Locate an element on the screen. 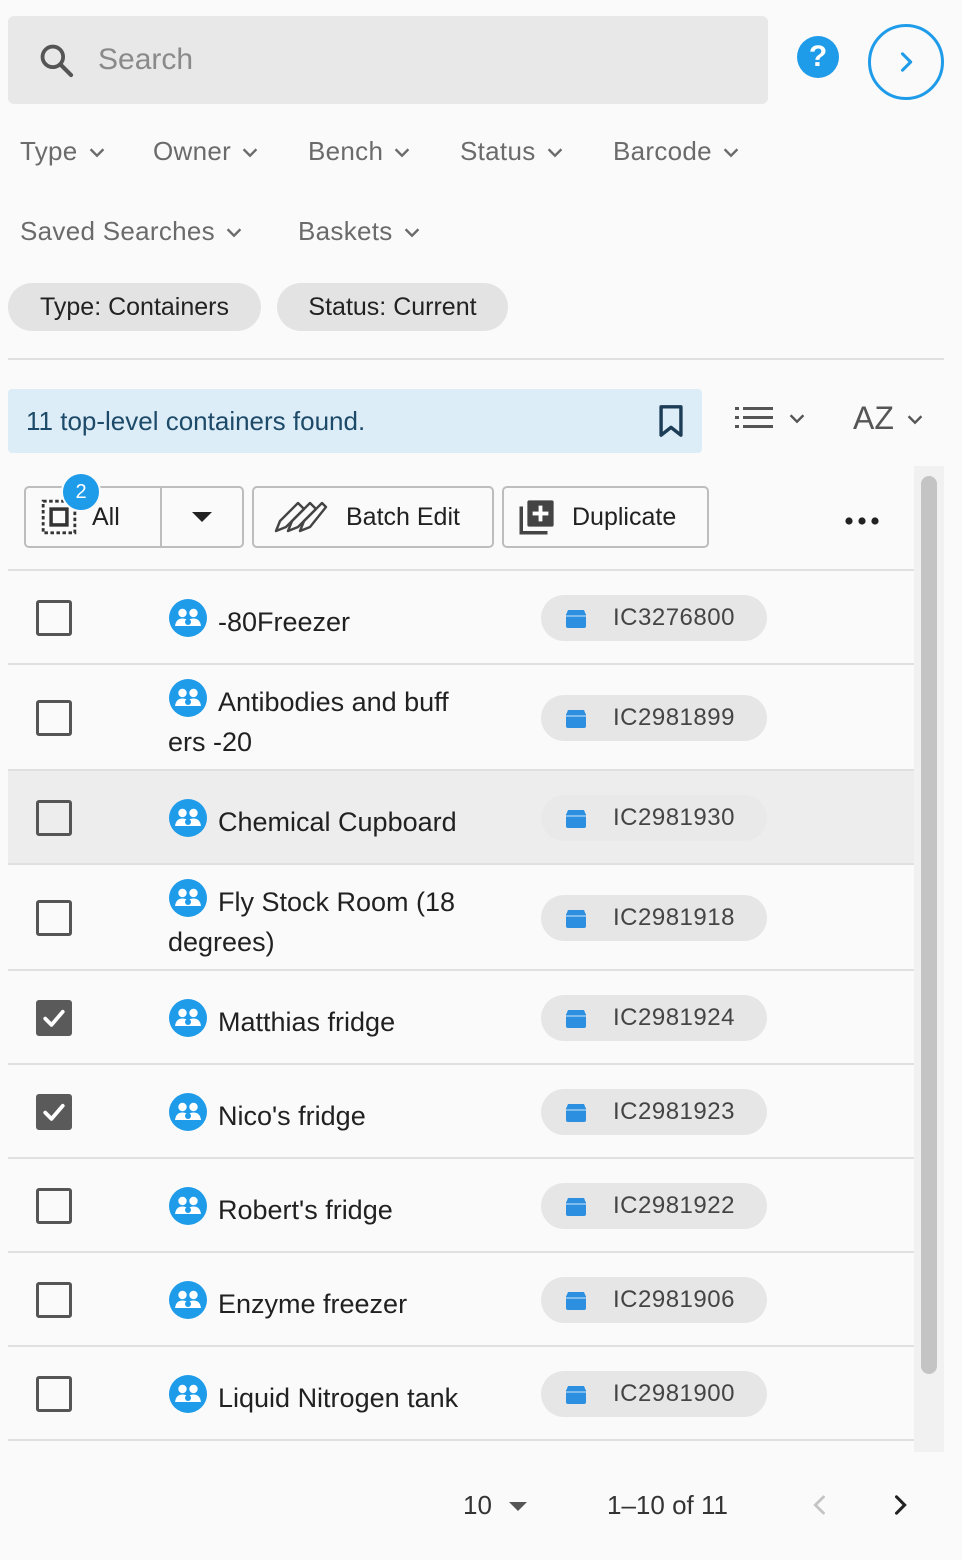  help-icon: ? is located at coordinates (818, 57).